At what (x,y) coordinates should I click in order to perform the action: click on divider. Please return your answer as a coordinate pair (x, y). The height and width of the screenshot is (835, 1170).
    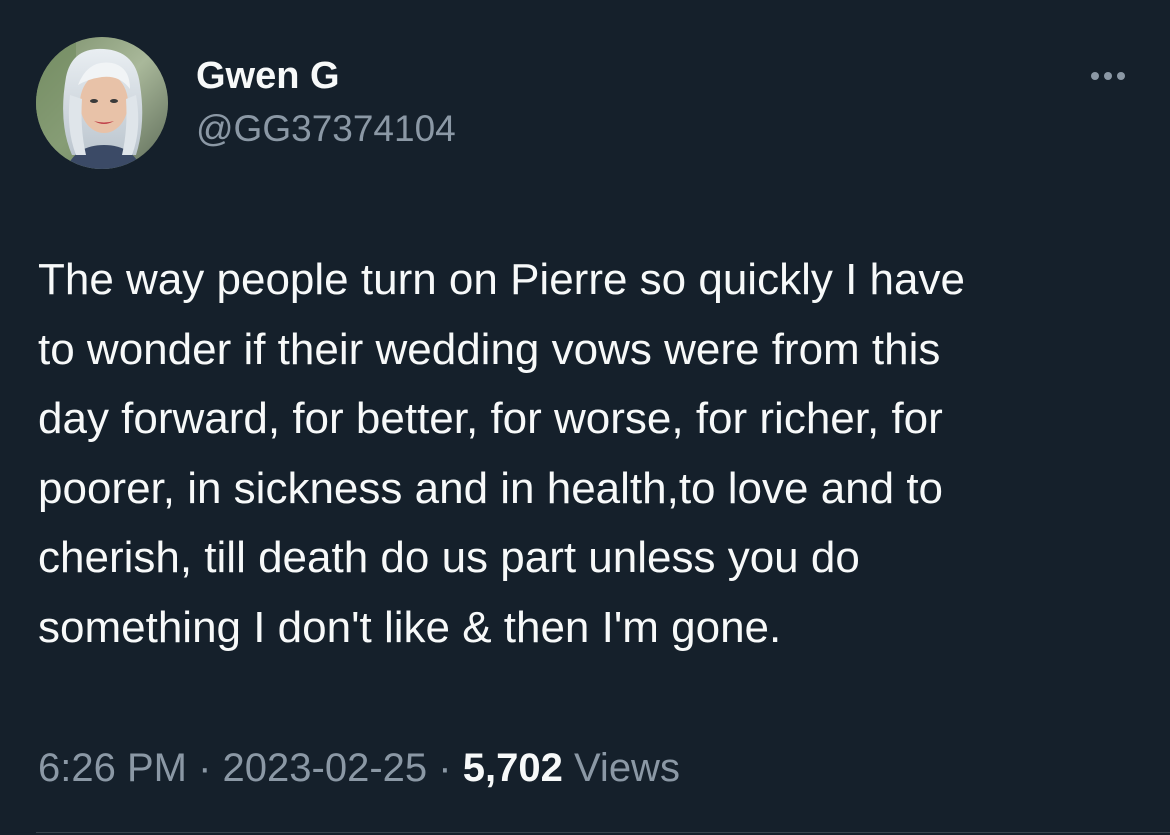
    Looking at the image, I should click on (603, 832).